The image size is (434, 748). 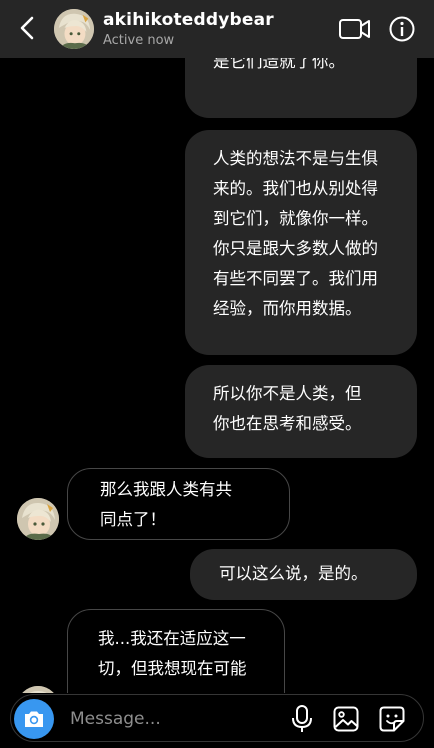 I want to click on video-camera-icon, so click(x=354, y=29).